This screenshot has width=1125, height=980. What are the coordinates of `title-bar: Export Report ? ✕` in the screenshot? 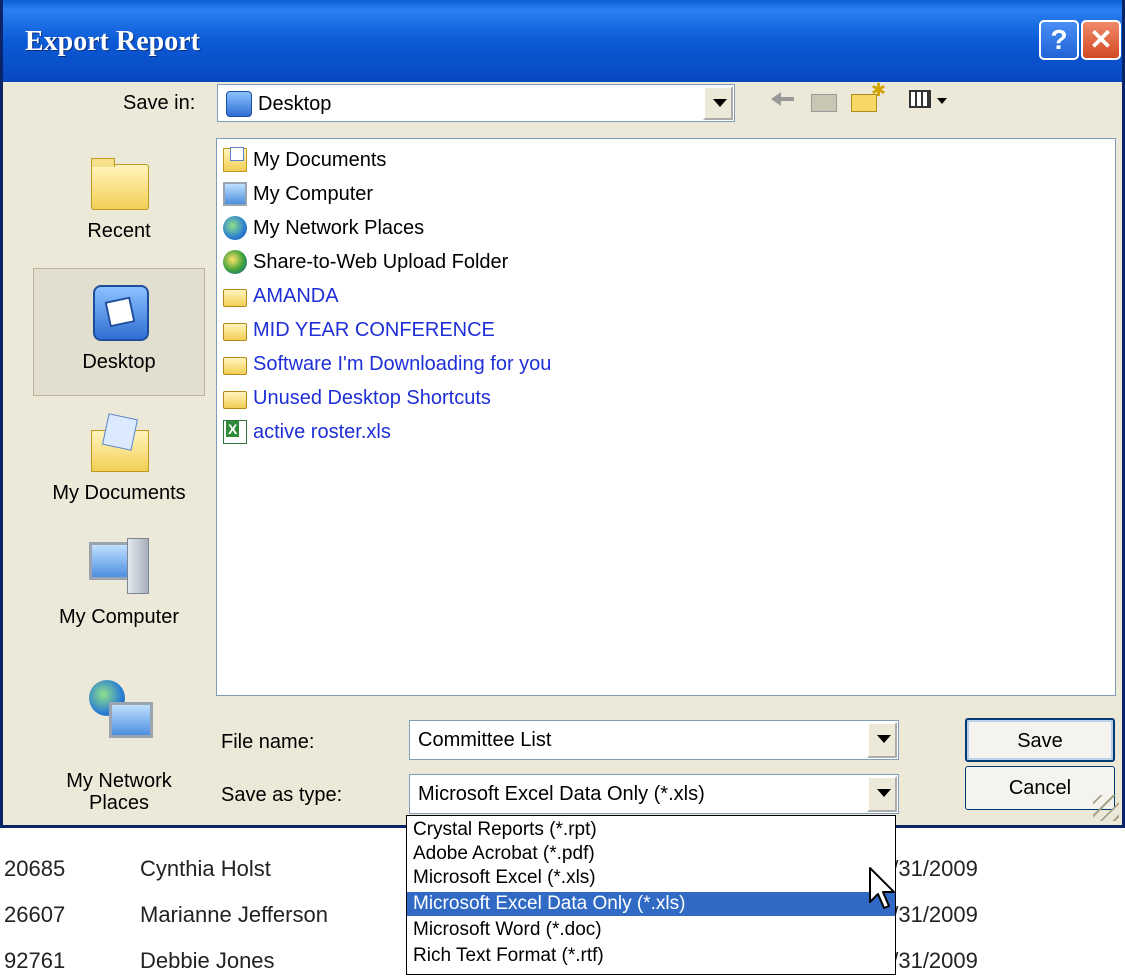 It's located at (562, 41).